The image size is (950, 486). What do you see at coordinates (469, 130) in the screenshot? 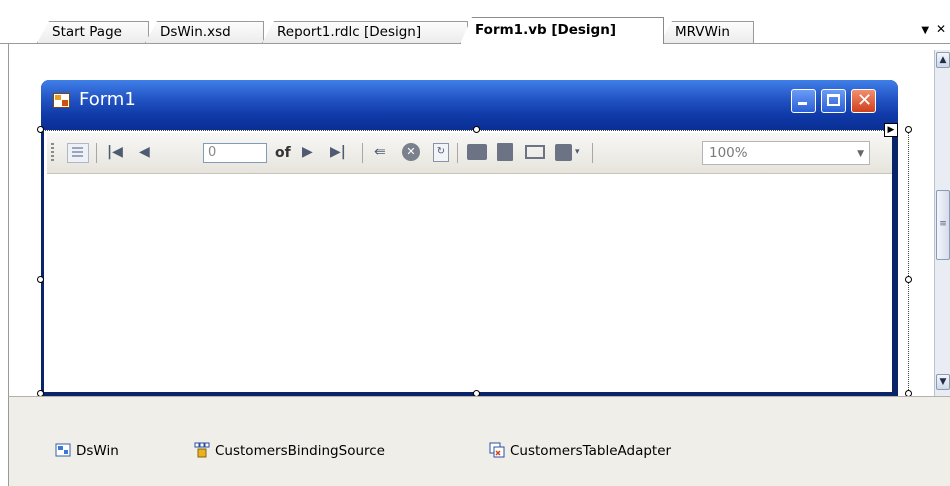
I see `selection-border-top` at bounding box center [469, 130].